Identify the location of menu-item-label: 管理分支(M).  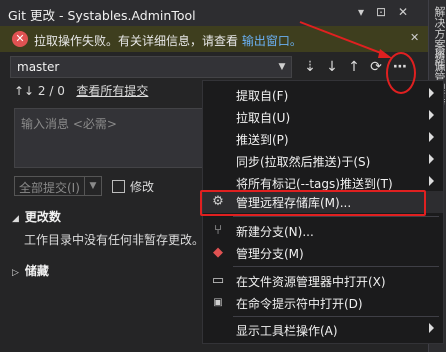
(270, 254).